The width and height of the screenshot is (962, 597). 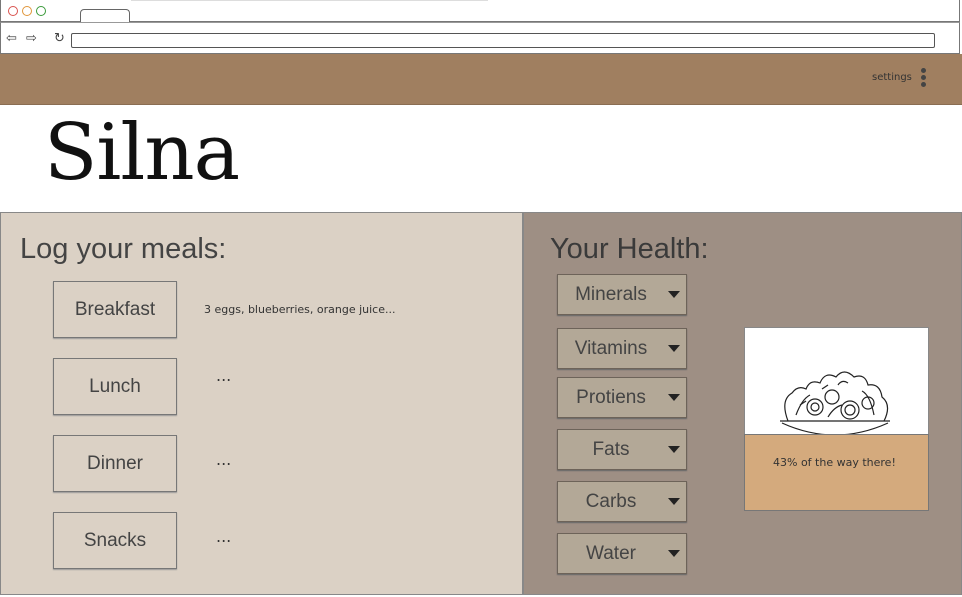 What do you see at coordinates (27, 11) in the screenshot?
I see `minimize-window-icon` at bounding box center [27, 11].